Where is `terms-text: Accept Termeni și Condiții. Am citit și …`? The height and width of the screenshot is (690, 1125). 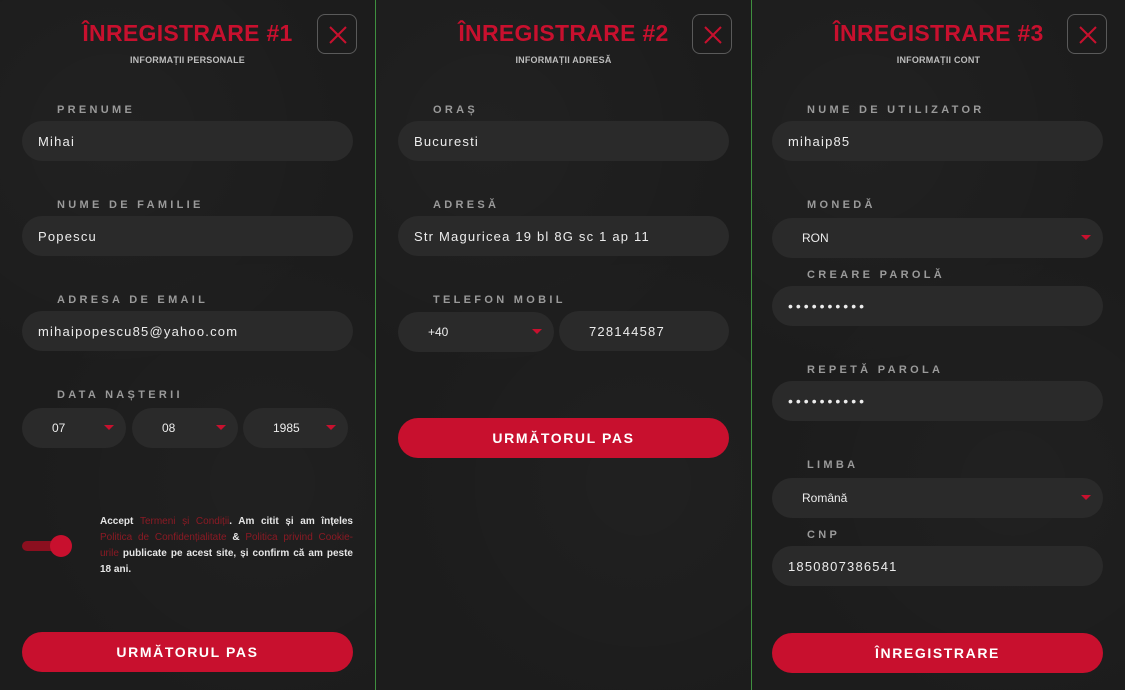
terms-text: Accept Termeni și Condiții. Am citit și … is located at coordinates (226, 546).